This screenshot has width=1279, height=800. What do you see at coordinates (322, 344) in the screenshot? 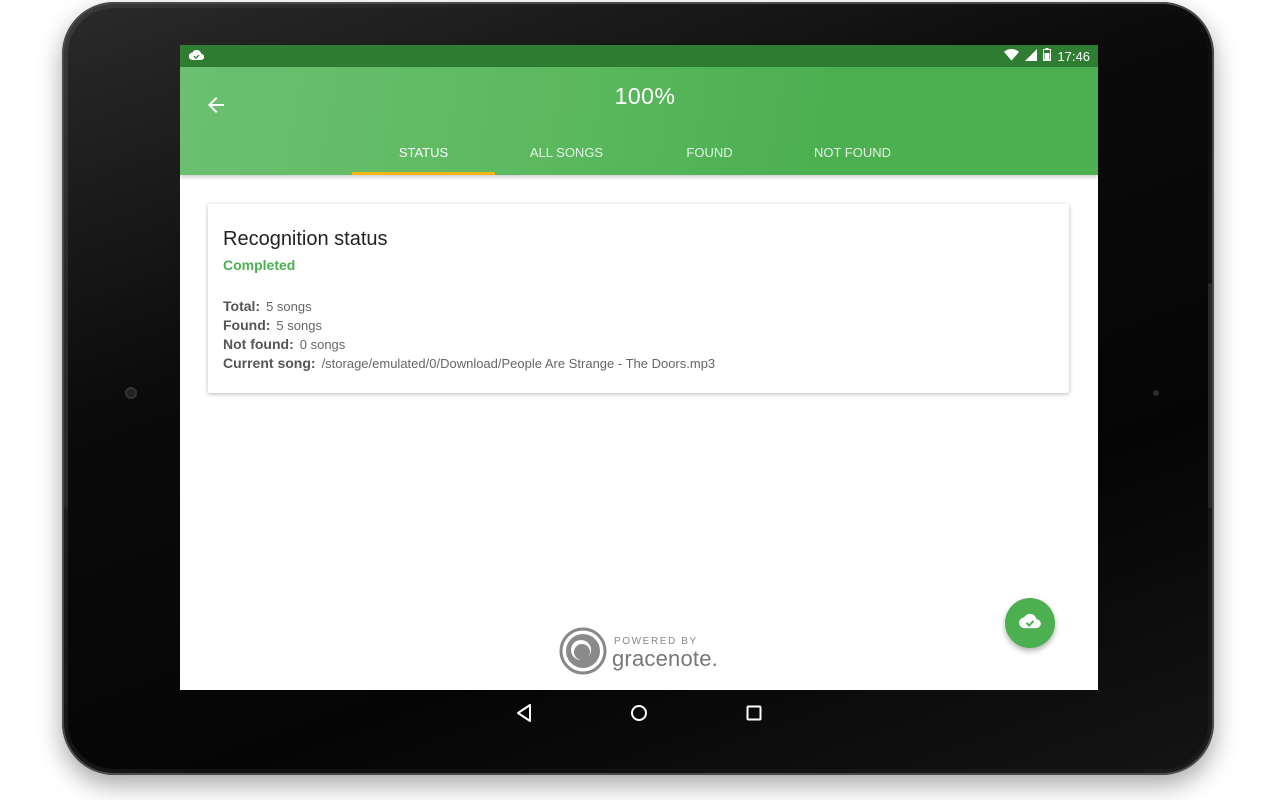
I see `not-found-value: 0 songs` at bounding box center [322, 344].